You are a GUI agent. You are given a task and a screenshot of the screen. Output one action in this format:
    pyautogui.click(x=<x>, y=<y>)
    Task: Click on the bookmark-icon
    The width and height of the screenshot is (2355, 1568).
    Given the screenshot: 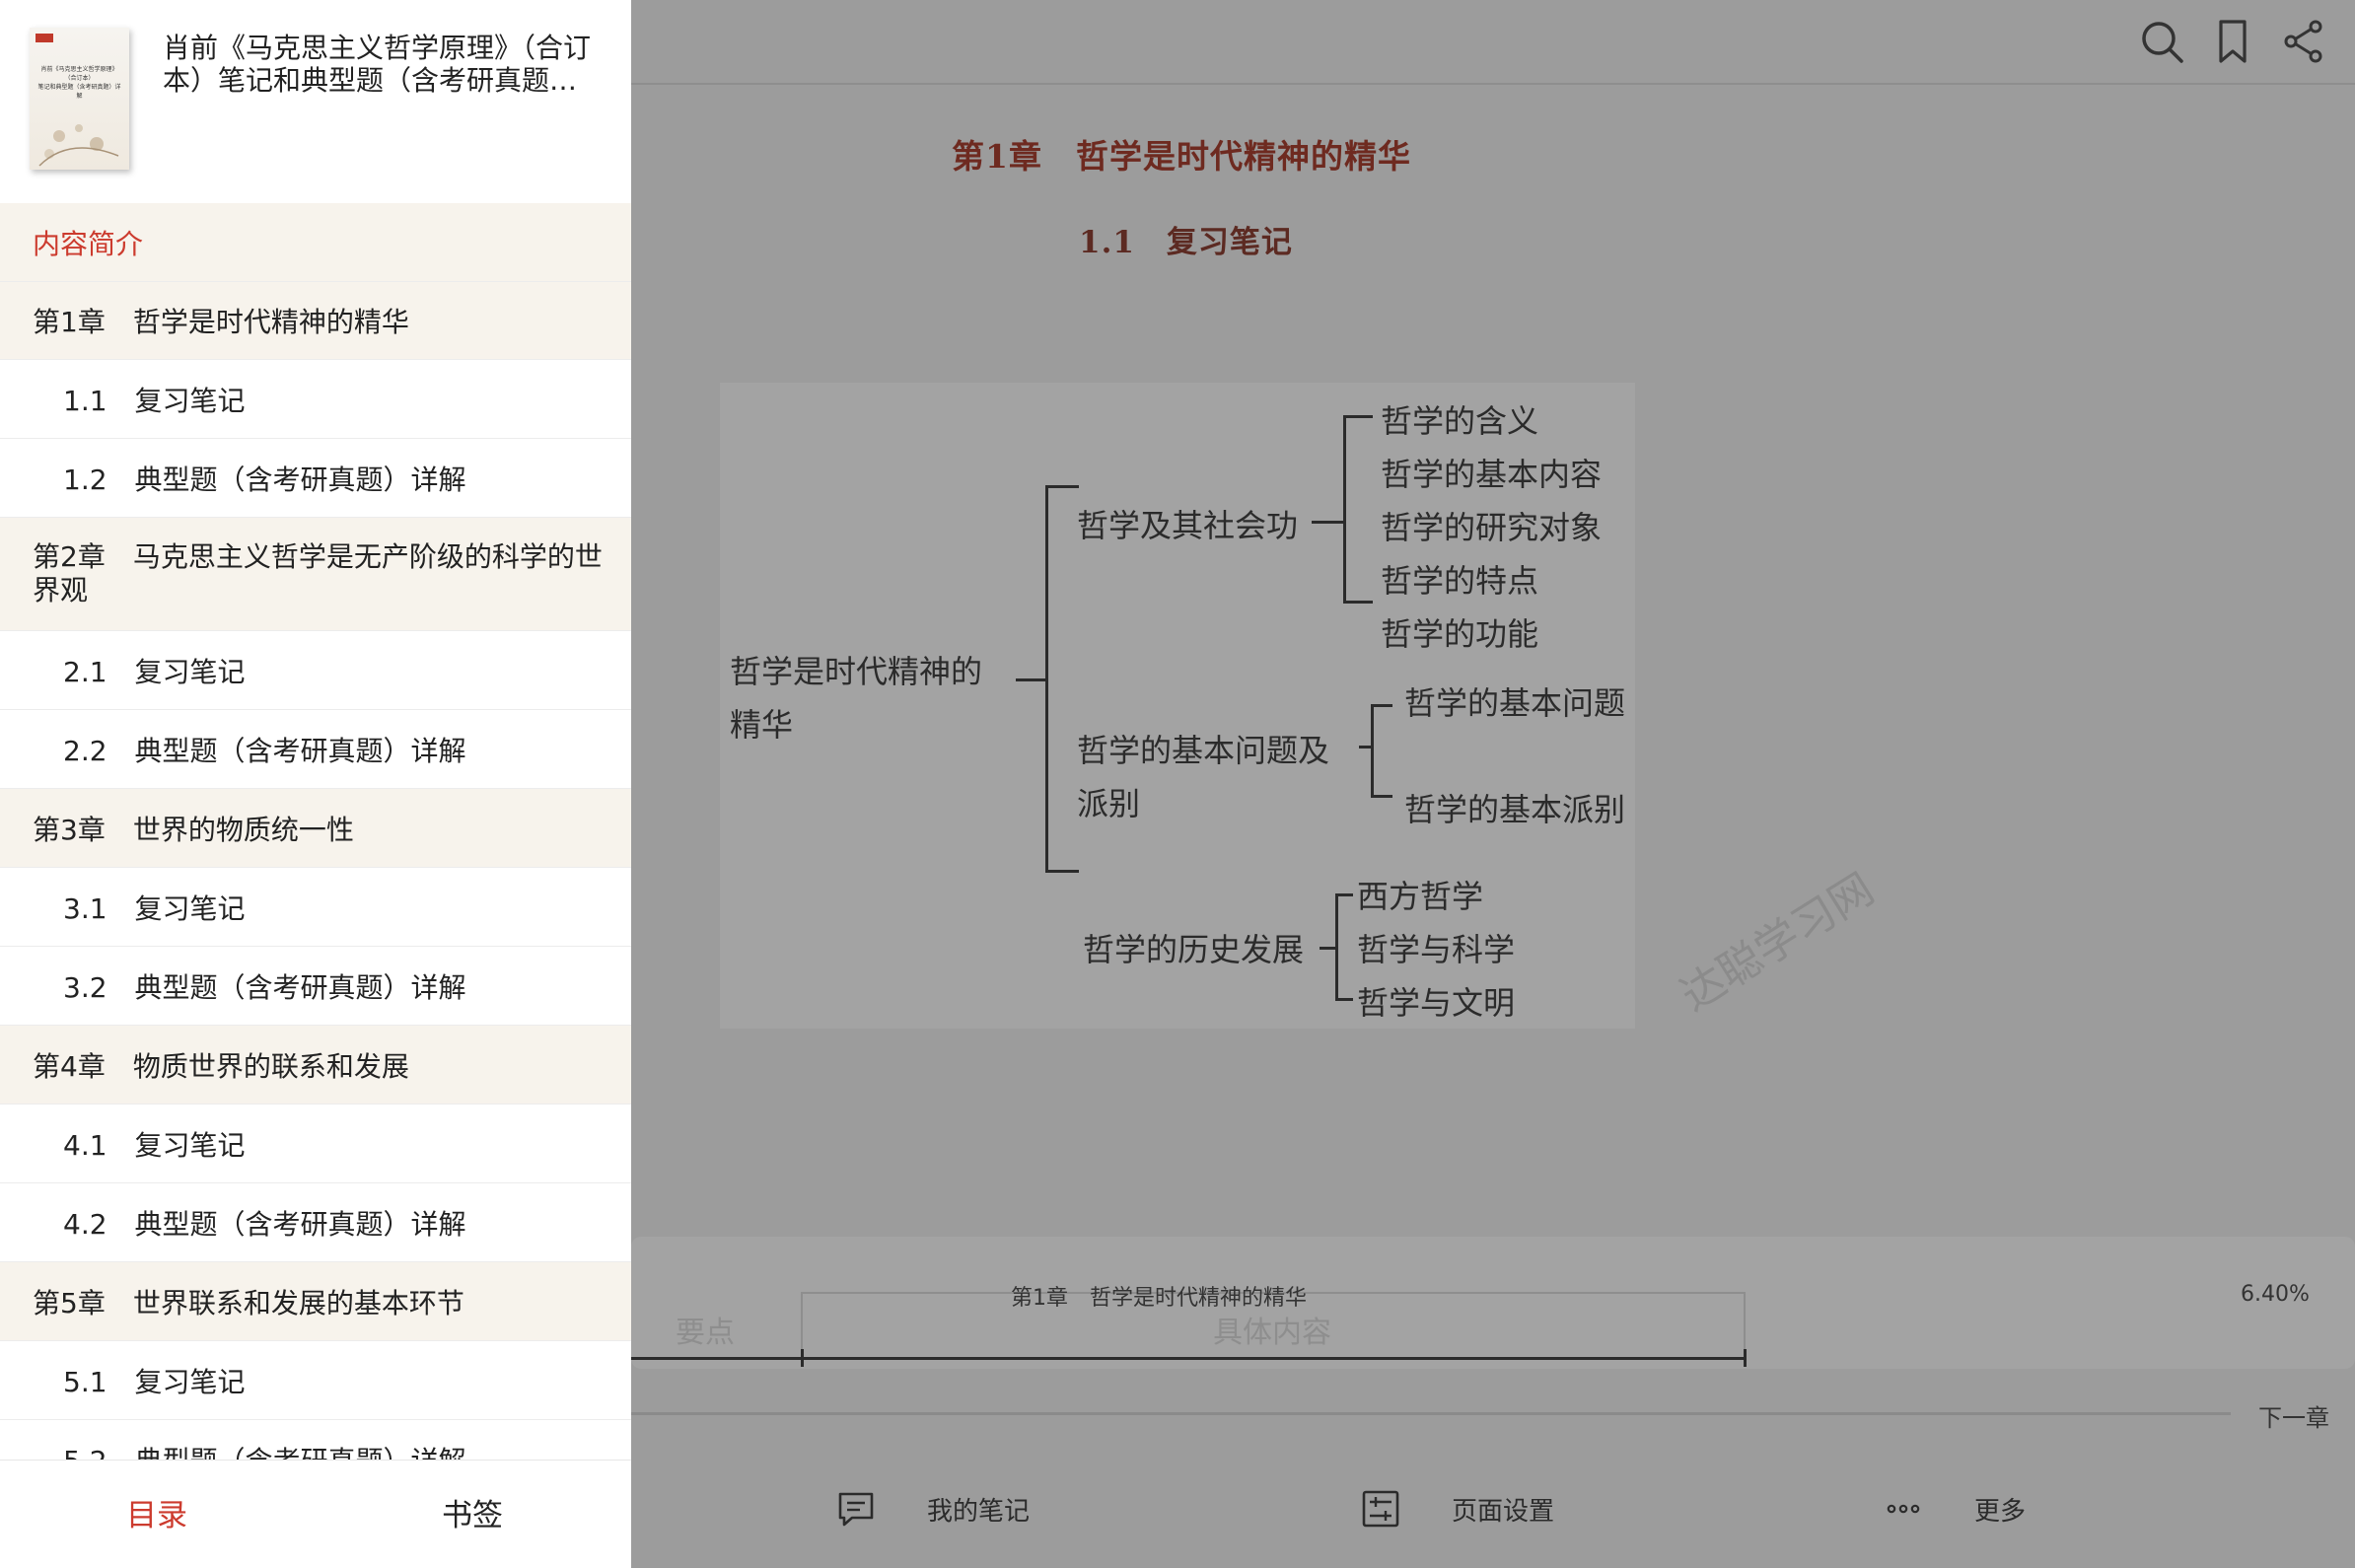 What is the action you would take?
    pyautogui.click(x=2232, y=41)
    